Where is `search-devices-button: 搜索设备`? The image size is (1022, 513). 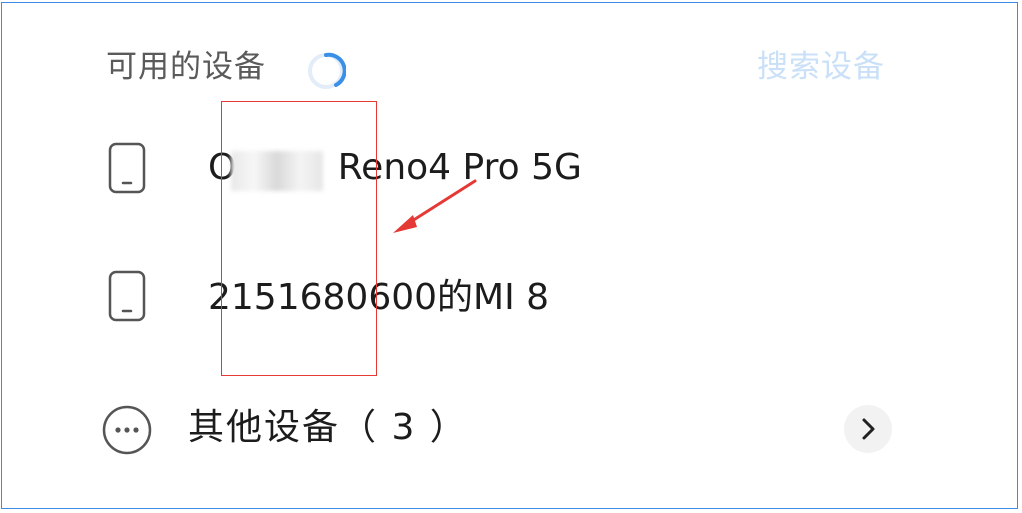
search-devices-button: 搜索设备 is located at coordinates (821, 67).